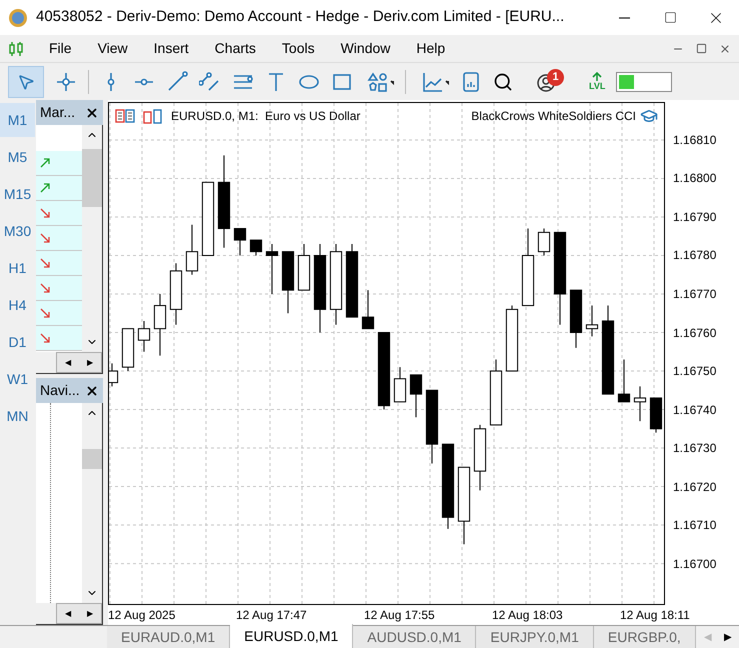 This screenshot has width=739, height=648. Describe the element at coordinates (694, 563) in the screenshot. I see `price-label: 1.16700` at that location.